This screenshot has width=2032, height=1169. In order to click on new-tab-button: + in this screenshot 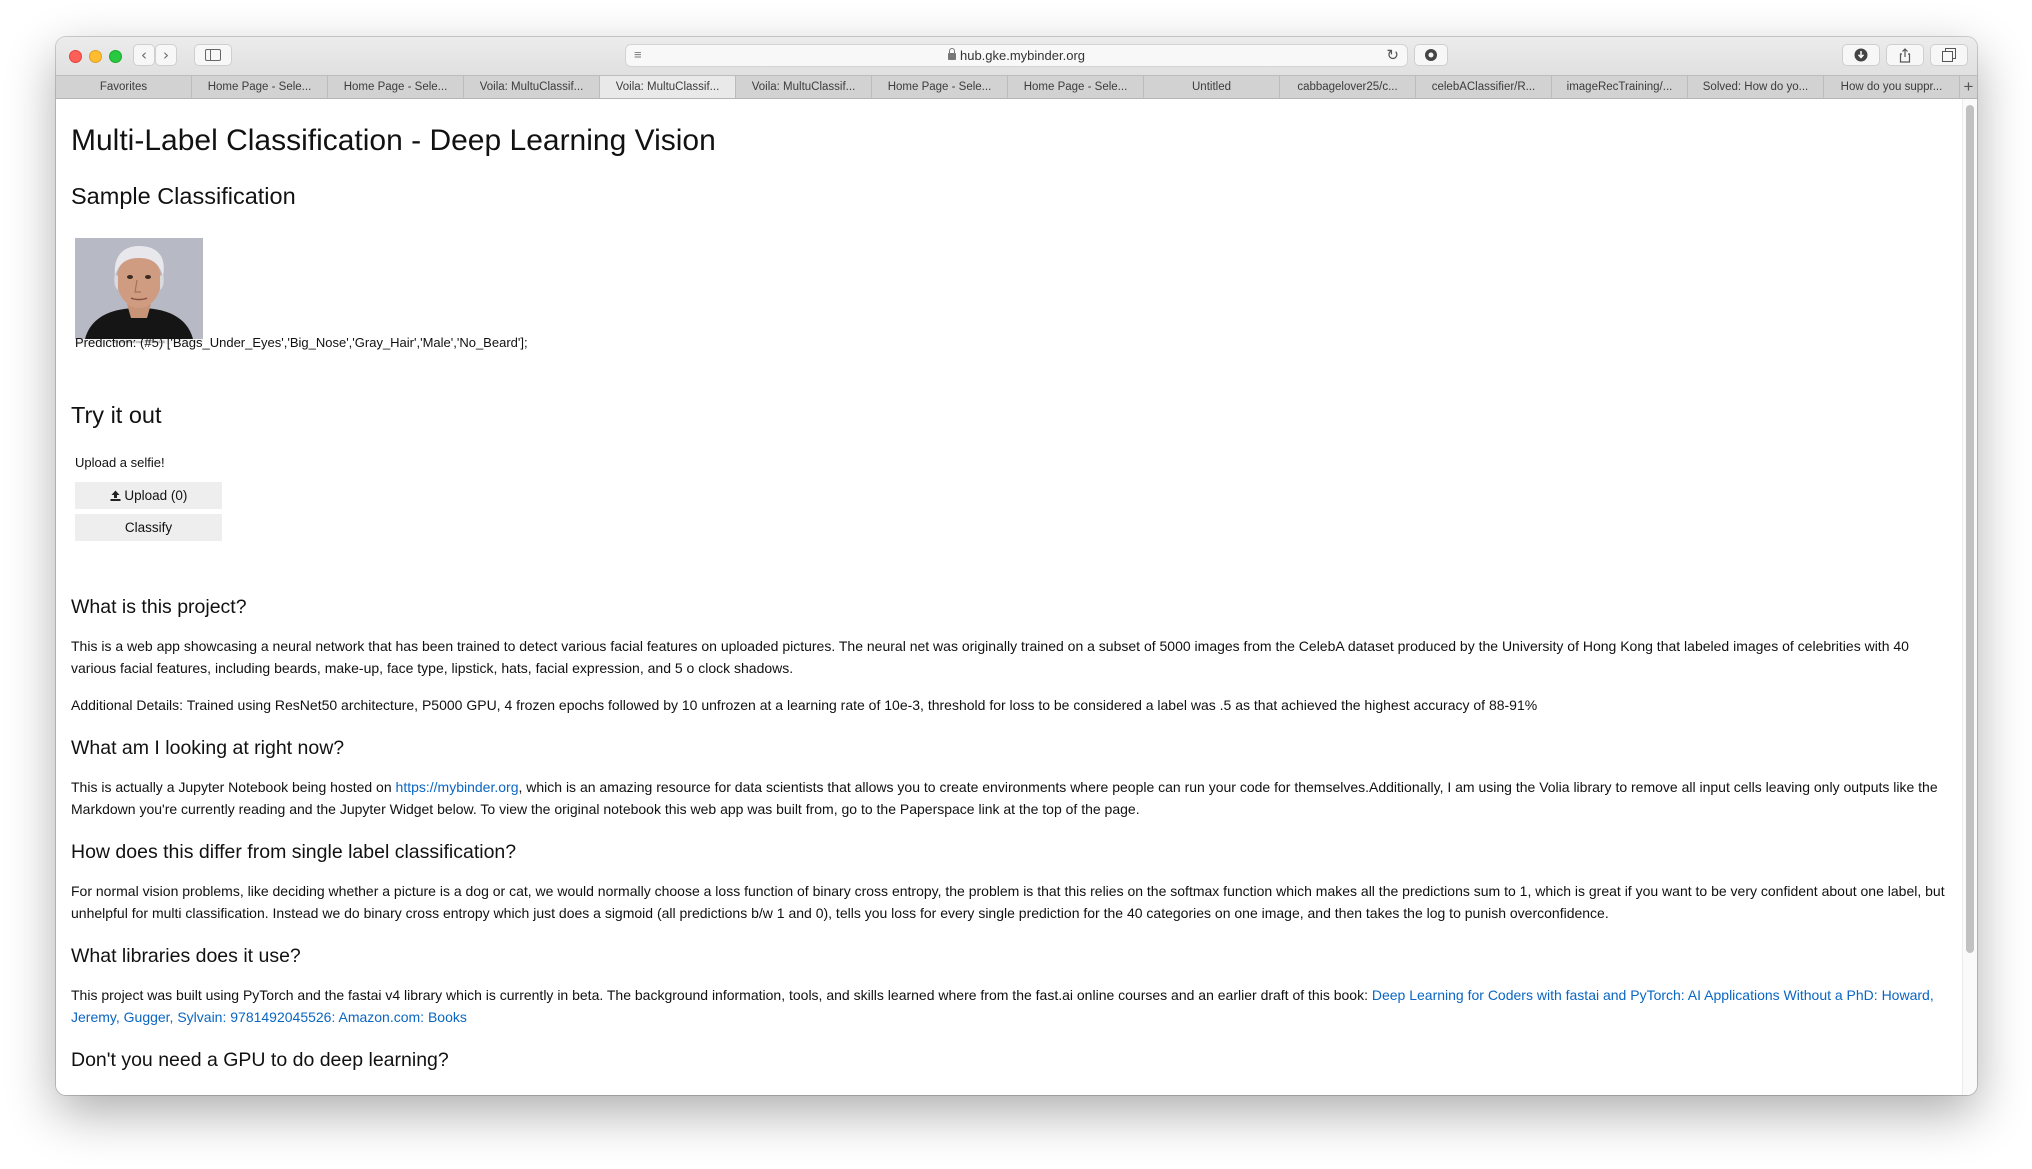, I will do `click(1968, 87)`.